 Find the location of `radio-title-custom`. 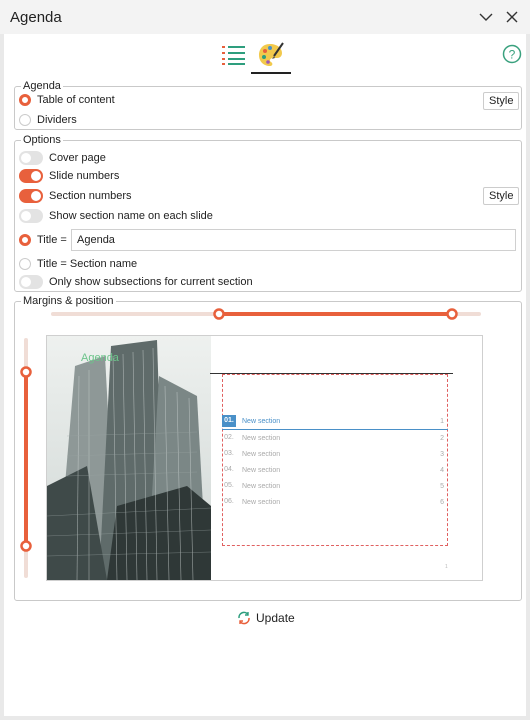

radio-title-custom is located at coordinates (25, 240).